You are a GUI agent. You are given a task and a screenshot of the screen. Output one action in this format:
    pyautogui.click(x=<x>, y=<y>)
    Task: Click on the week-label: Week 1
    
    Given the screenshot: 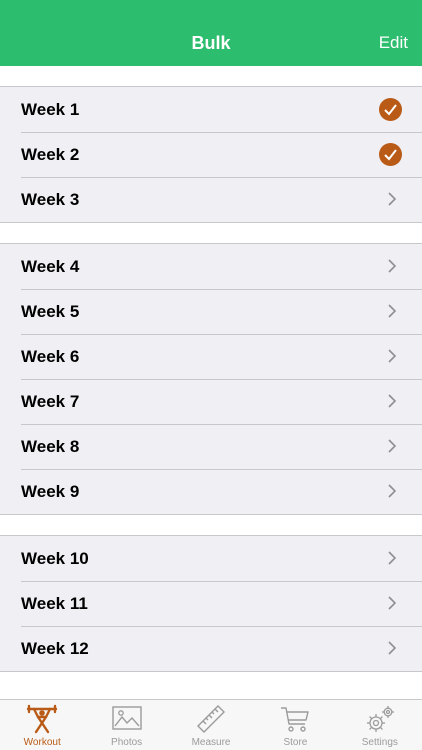 What is the action you would take?
    pyautogui.click(x=50, y=109)
    